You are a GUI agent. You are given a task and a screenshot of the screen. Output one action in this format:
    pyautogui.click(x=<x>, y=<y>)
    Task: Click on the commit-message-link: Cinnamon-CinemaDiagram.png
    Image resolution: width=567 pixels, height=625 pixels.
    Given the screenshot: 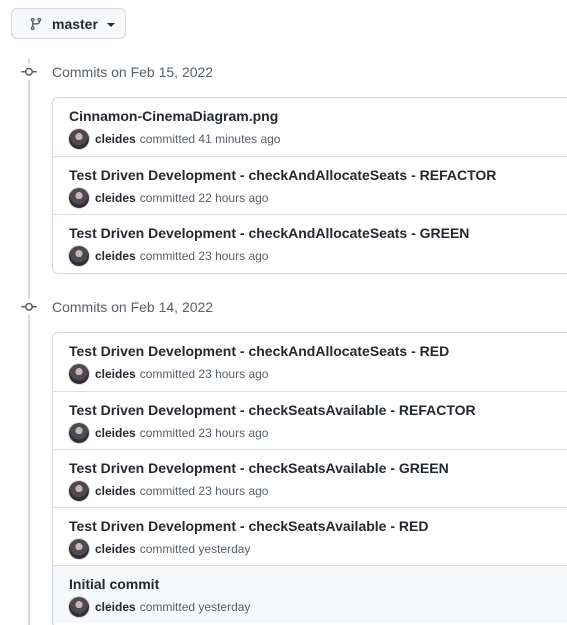 What is the action you would take?
    pyautogui.click(x=173, y=116)
    